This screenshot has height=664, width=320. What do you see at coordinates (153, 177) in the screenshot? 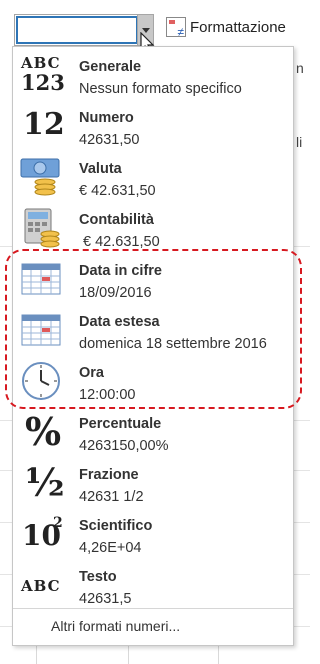
I see `format-item-valuta: Valuta € 42.631,50` at bounding box center [153, 177].